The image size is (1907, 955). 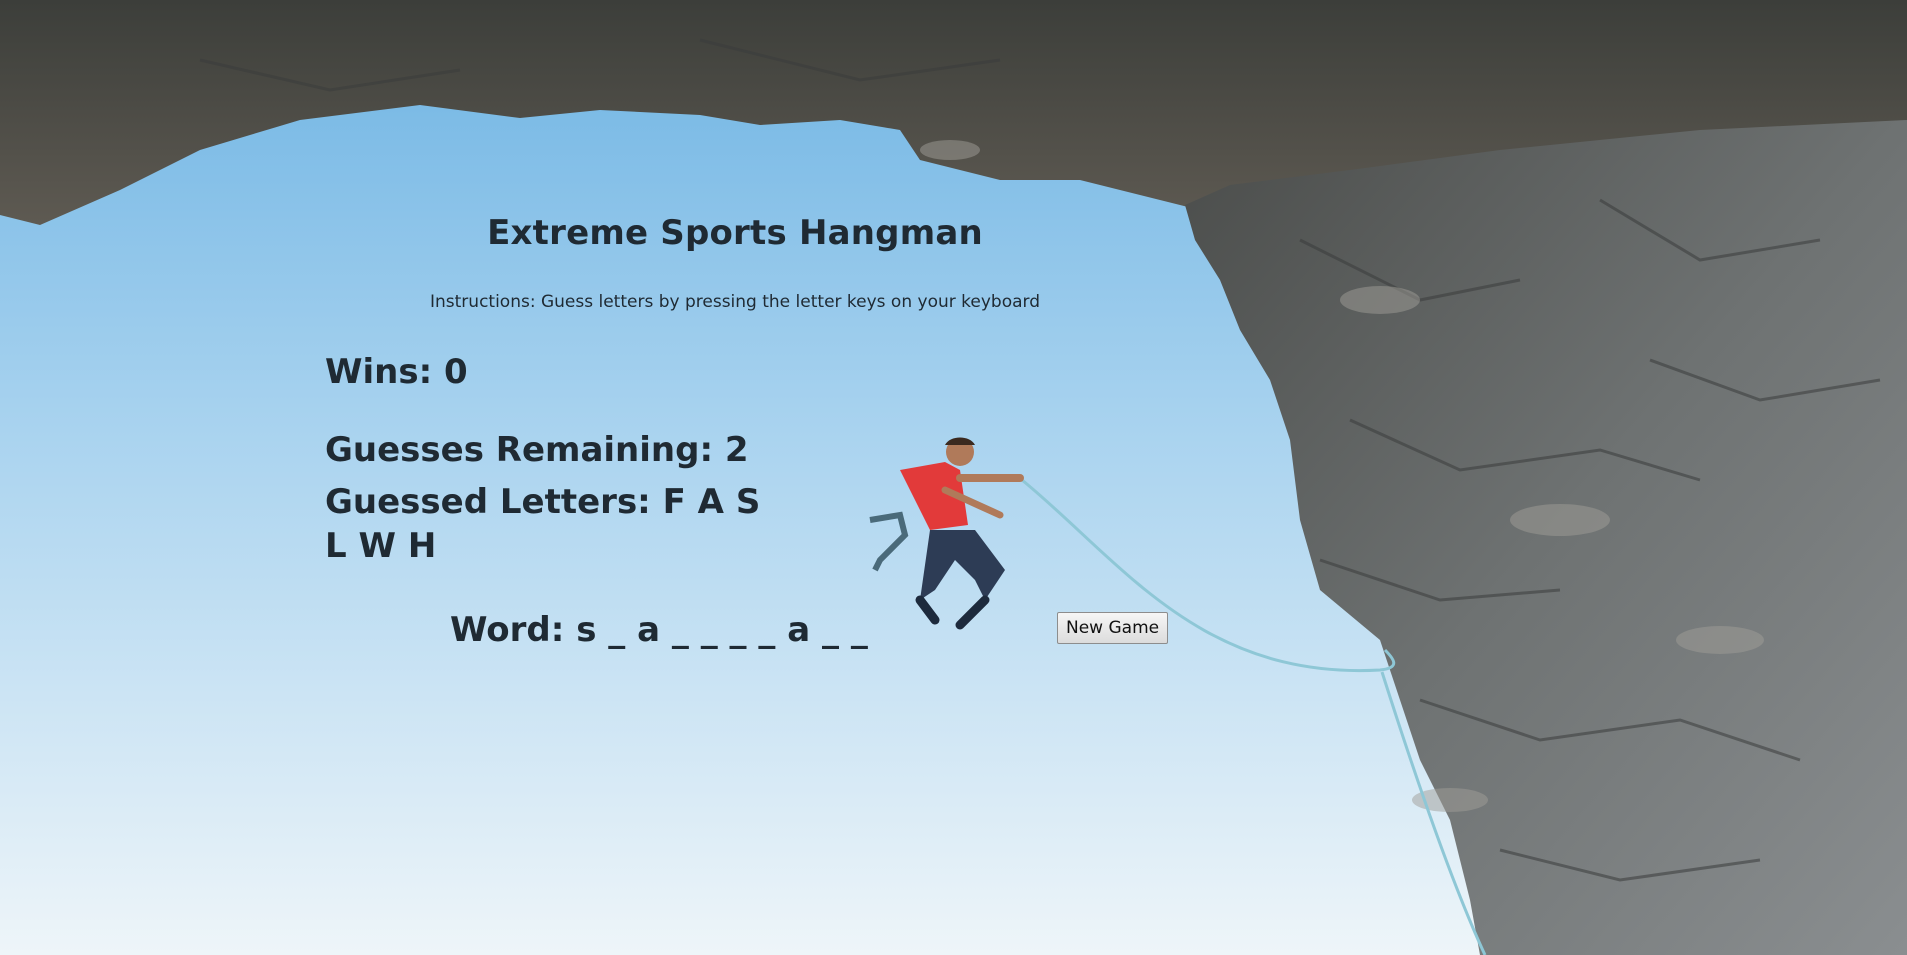 What do you see at coordinates (537, 450) in the screenshot?
I see `guesses-remaining: Guesses Remaining: 2` at bounding box center [537, 450].